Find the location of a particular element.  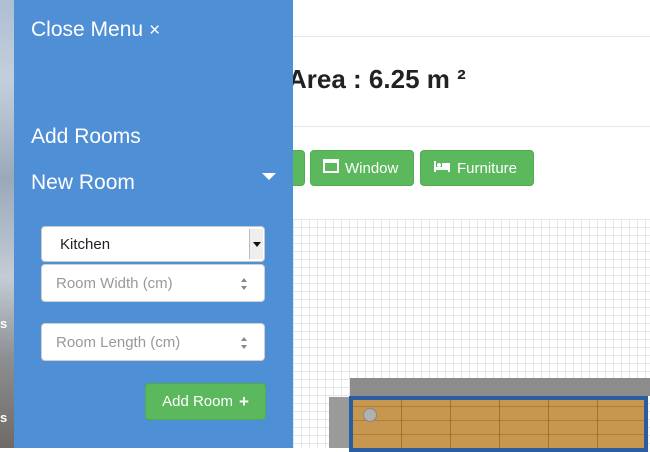

room-corner-handle is located at coordinates (370, 415).